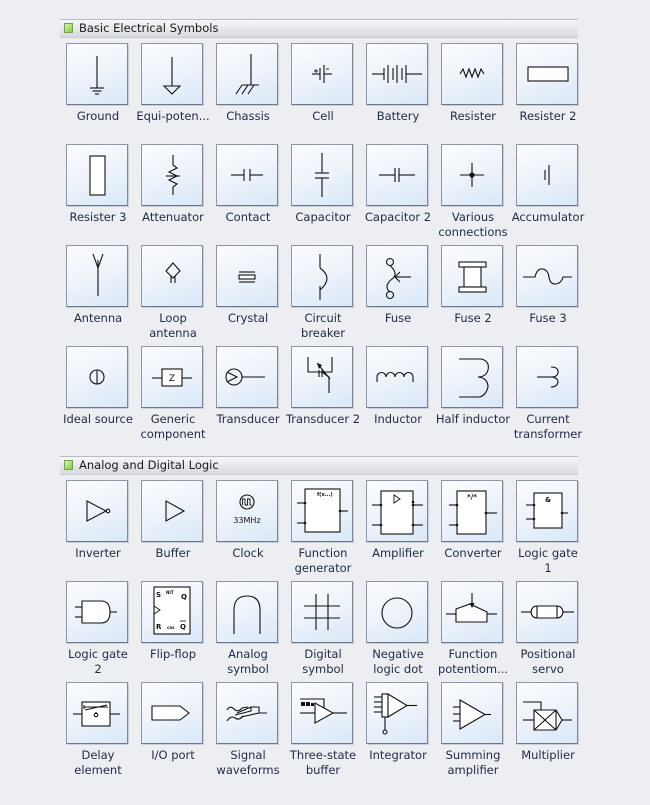  I want to click on shape-tile-three-state-buffer: Three-state buffer, so click(322, 732).